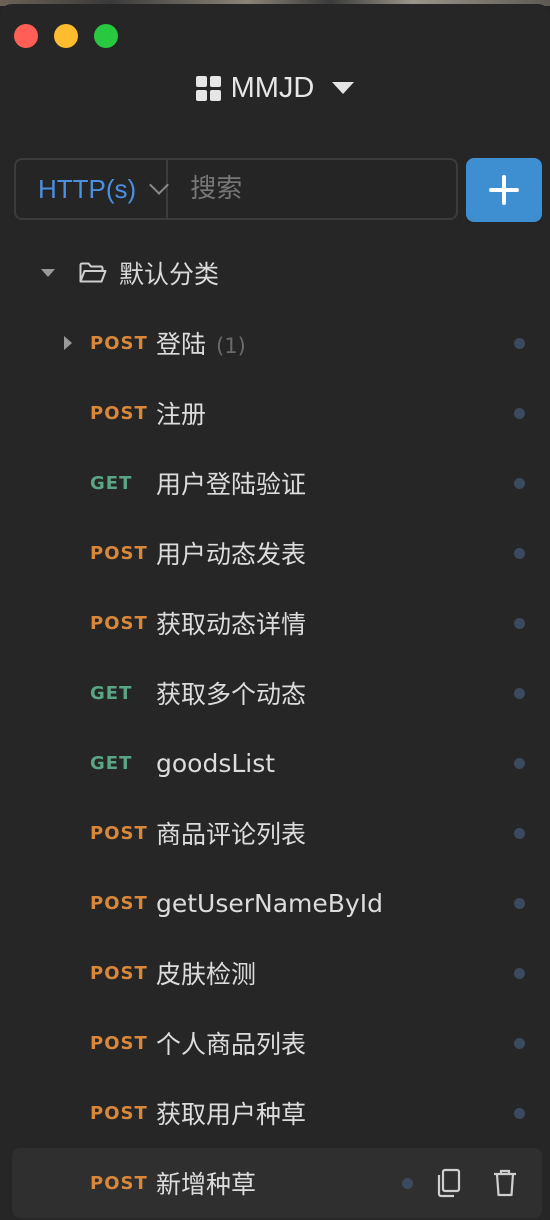 Image resolution: width=550 pixels, height=1220 pixels. I want to click on request-name: 新增种草, so click(206, 1183).